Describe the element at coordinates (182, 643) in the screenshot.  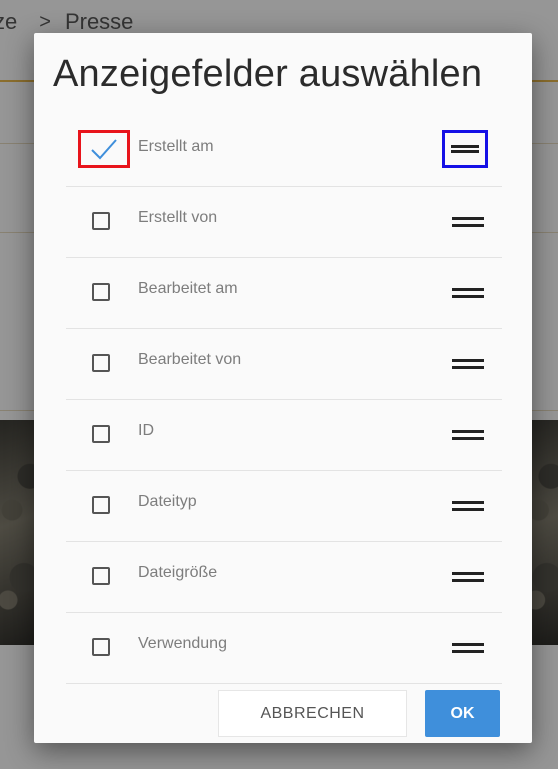
I see `field-label: Verwendung` at that location.